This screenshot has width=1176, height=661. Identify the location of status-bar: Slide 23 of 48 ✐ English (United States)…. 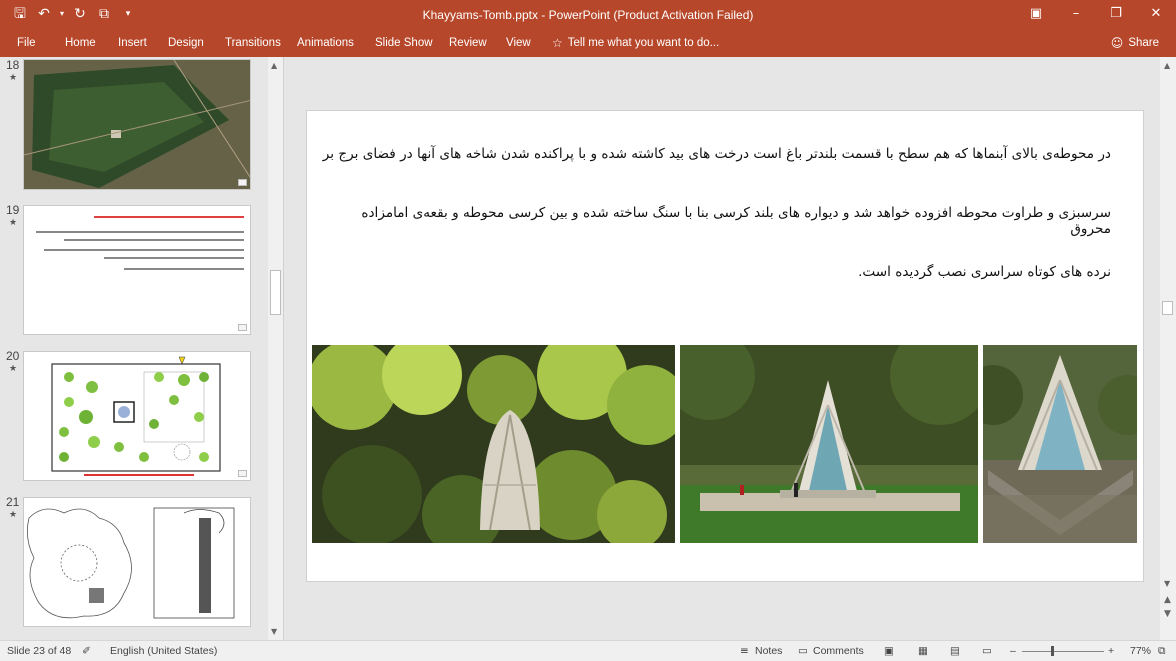
(588, 650).